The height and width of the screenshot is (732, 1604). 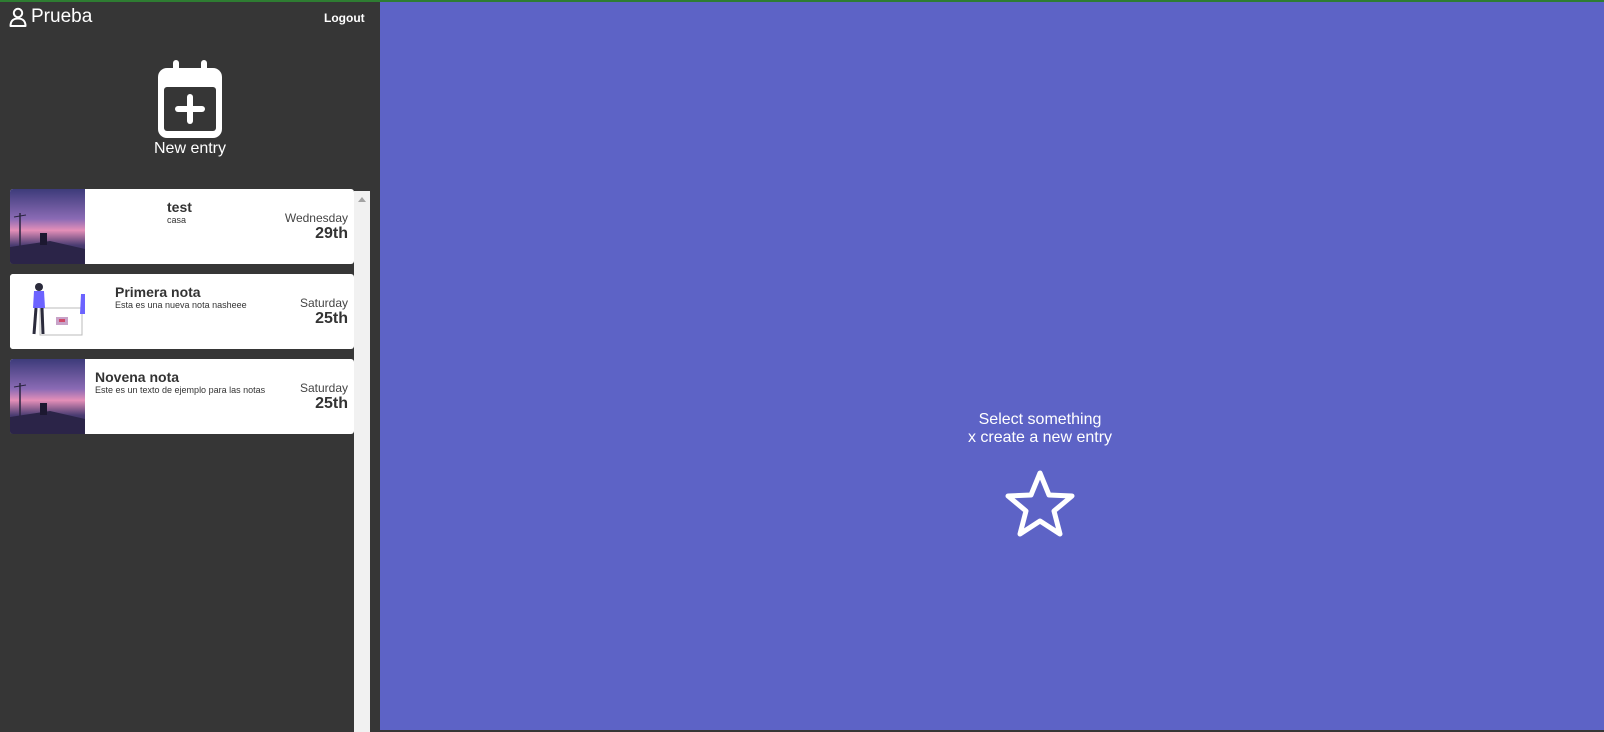 I want to click on entry-body: Esta es una nueva nota nasheee, so click(x=181, y=305).